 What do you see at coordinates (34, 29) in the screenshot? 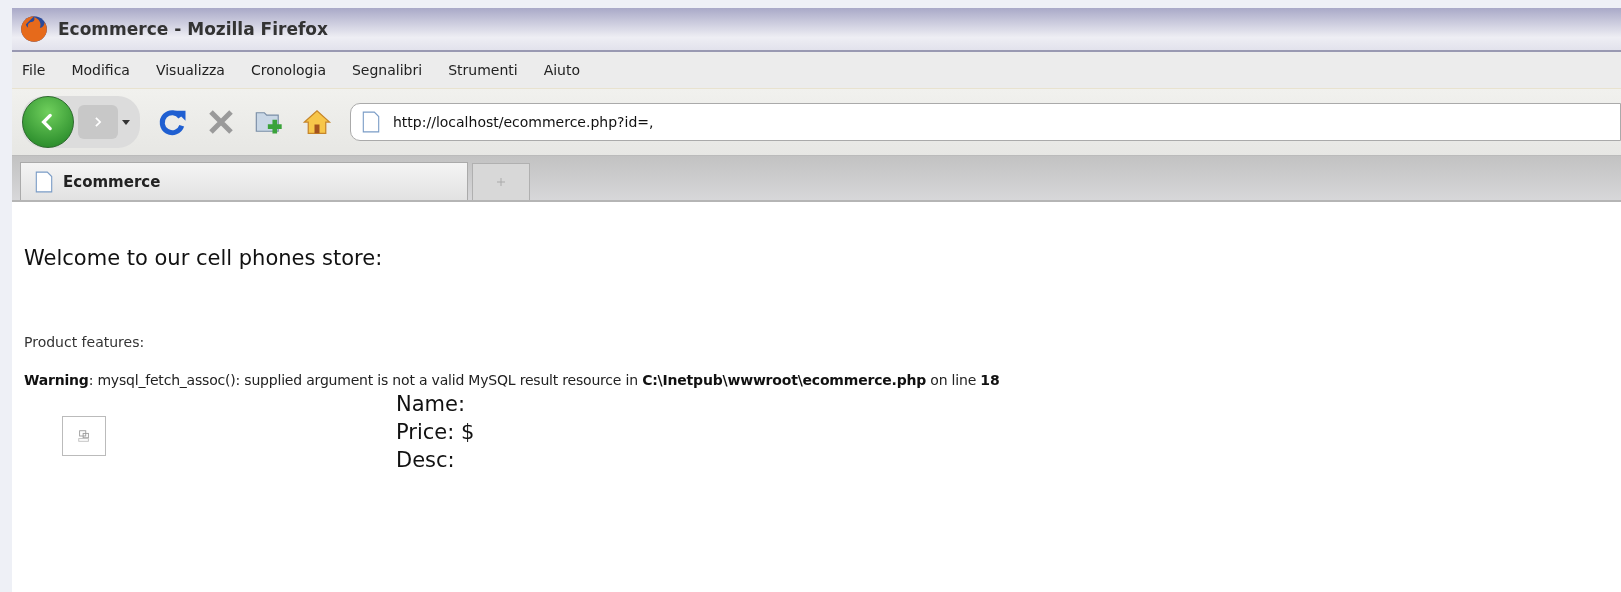
I see `firefox-icon` at bounding box center [34, 29].